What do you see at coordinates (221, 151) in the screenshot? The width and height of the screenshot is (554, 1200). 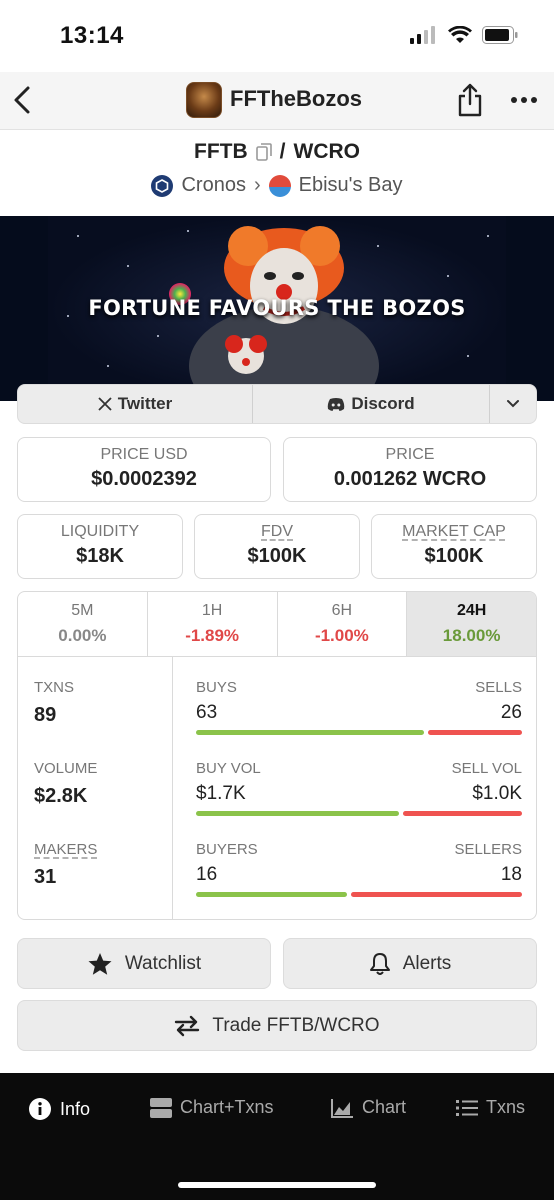 I see `base-token: FFTB` at bounding box center [221, 151].